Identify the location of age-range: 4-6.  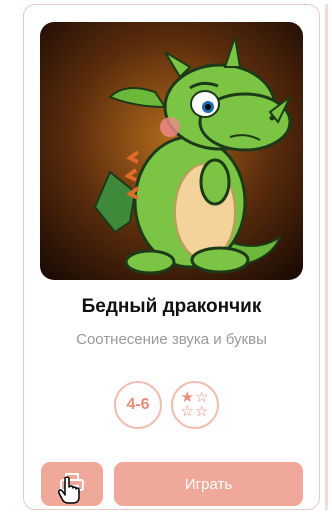
(138, 404).